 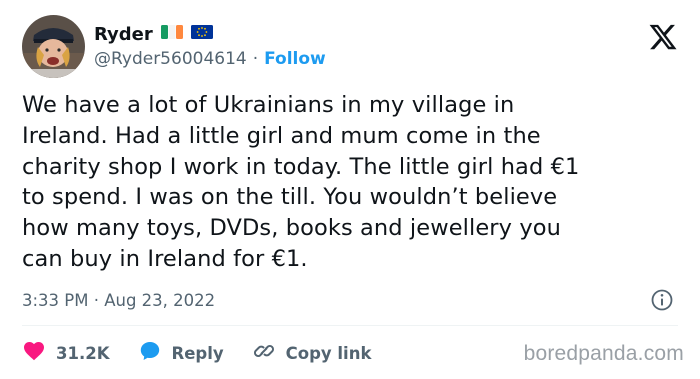 I want to click on copy-link-button: Copy link, so click(x=312, y=353).